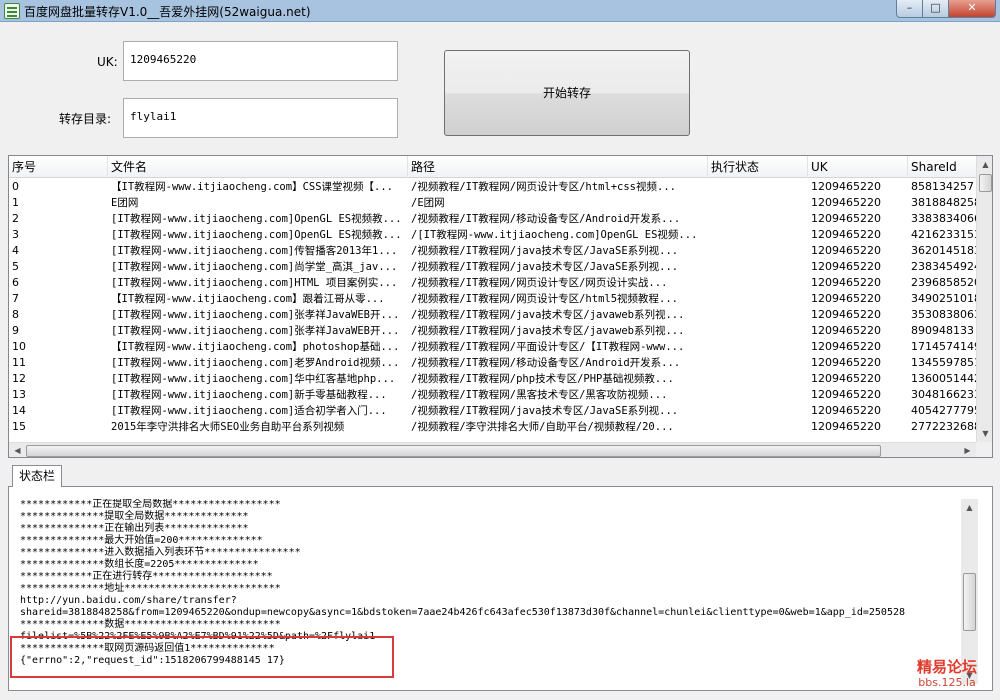 The image size is (1000, 700). What do you see at coordinates (15, 266) in the screenshot?
I see `cell-index: 5` at bounding box center [15, 266].